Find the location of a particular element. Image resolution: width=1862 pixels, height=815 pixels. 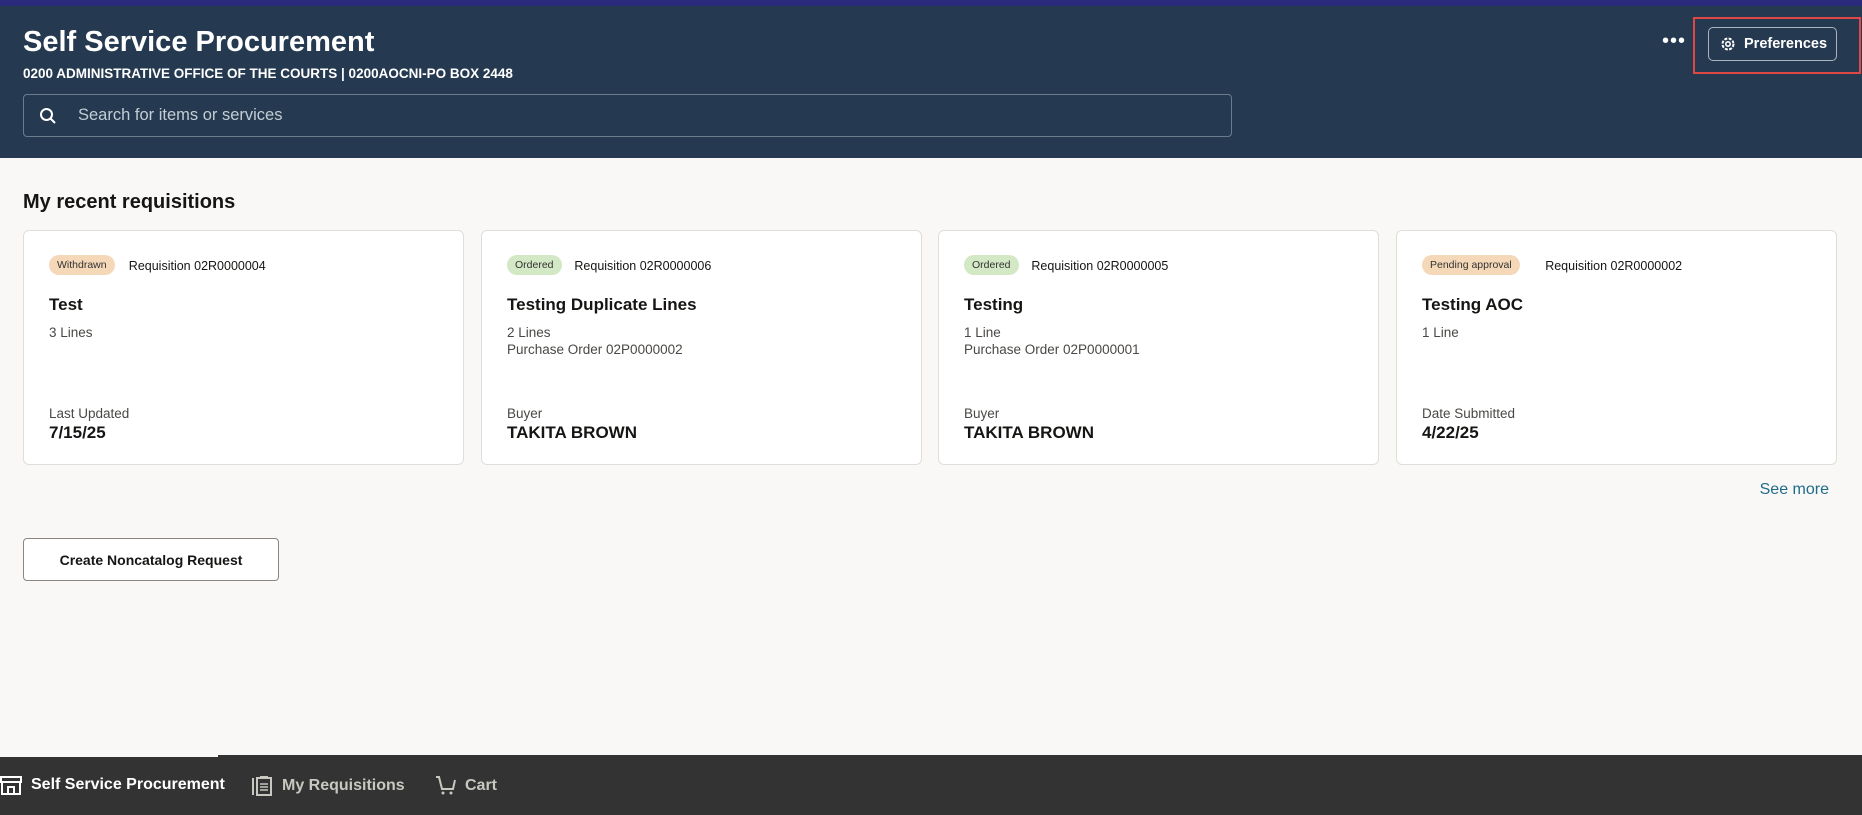

requisition-details: 3 Lines is located at coordinates (71, 332).